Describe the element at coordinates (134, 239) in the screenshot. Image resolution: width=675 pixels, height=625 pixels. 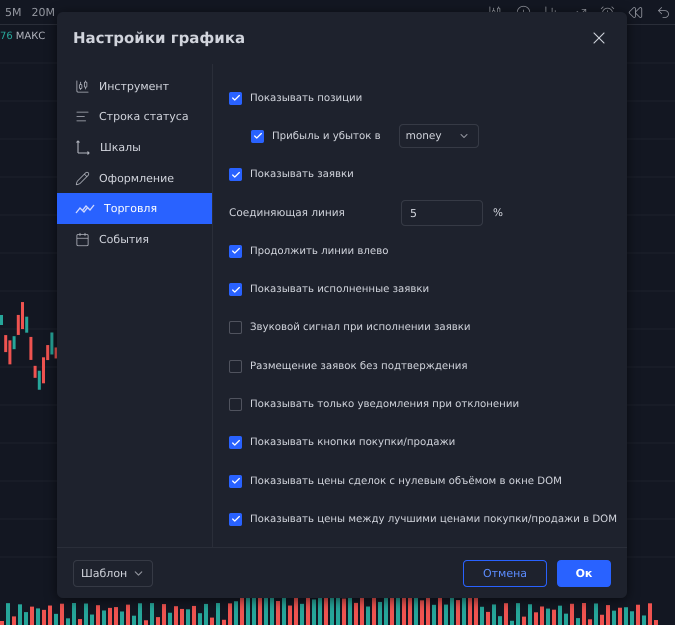
I see `sidebar-item: События` at that location.